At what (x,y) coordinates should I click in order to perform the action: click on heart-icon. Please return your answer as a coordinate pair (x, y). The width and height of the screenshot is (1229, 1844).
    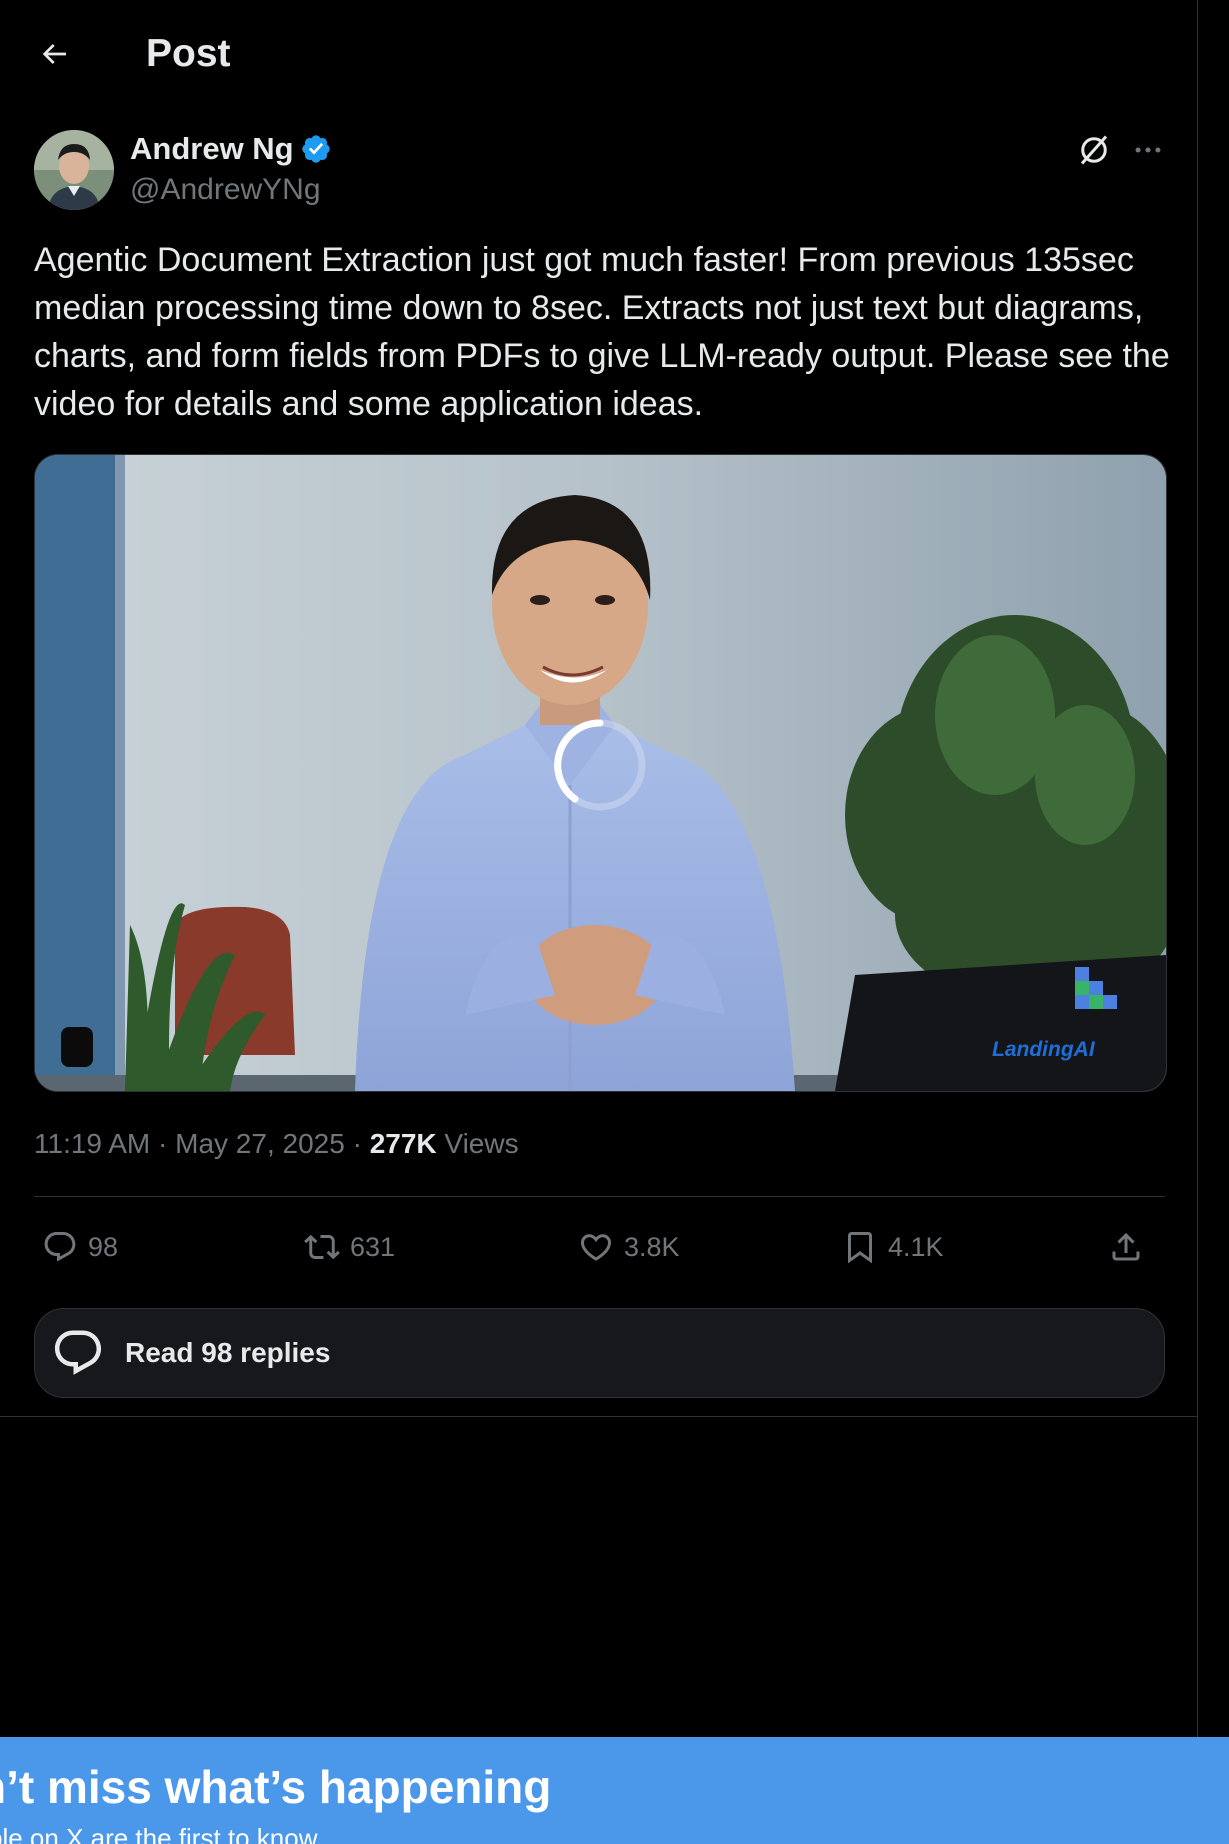
    Looking at the image, I should click on (596, 1247).